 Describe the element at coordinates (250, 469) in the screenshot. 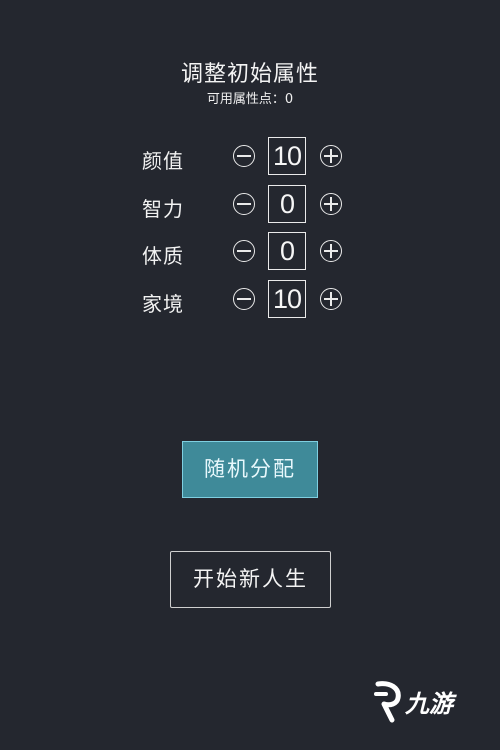

I see `random-allocate-button: 随机分配` at that location.